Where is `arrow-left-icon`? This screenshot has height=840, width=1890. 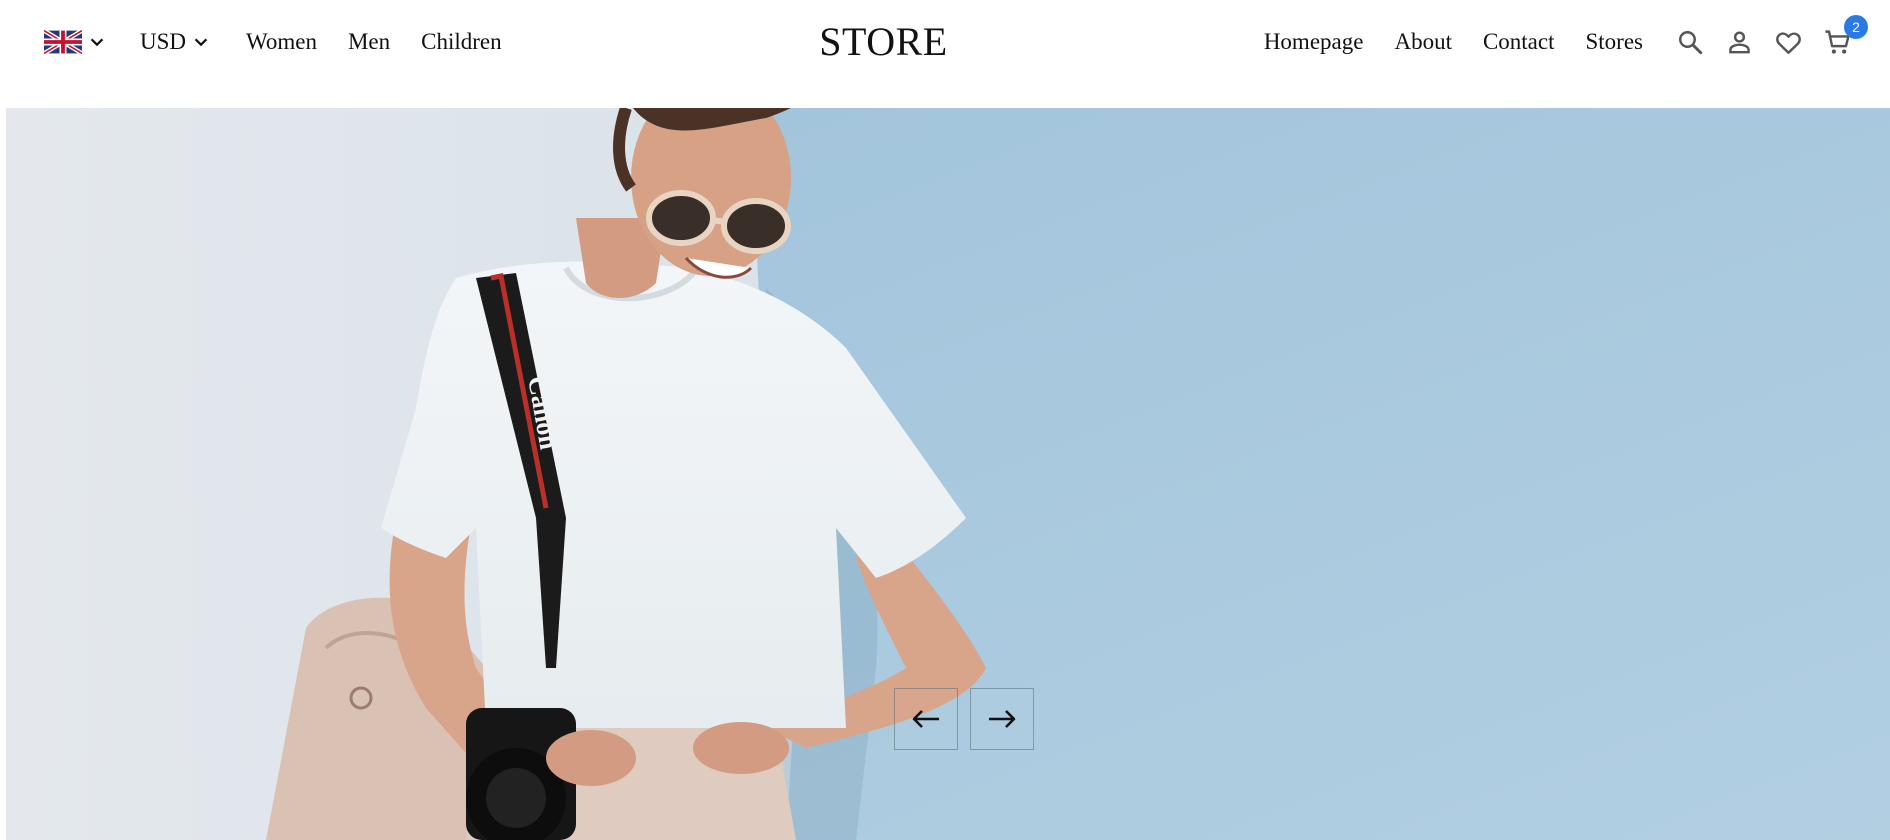 arrow-left-icon is located at coordinates (925, 719).